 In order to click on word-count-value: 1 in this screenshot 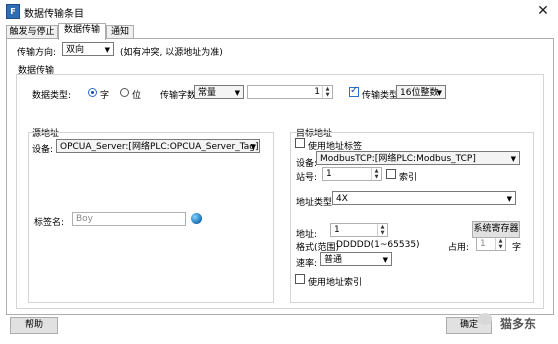, I will do `click(317, 92)`.